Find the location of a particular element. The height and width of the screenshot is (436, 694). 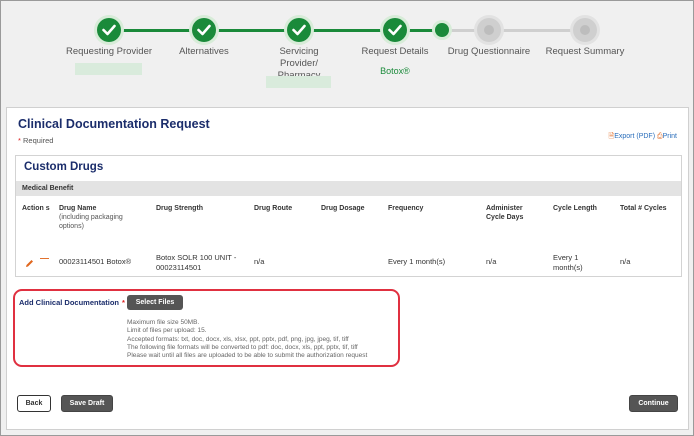

step-label: Alternatives is located at coordinates (204, 51).